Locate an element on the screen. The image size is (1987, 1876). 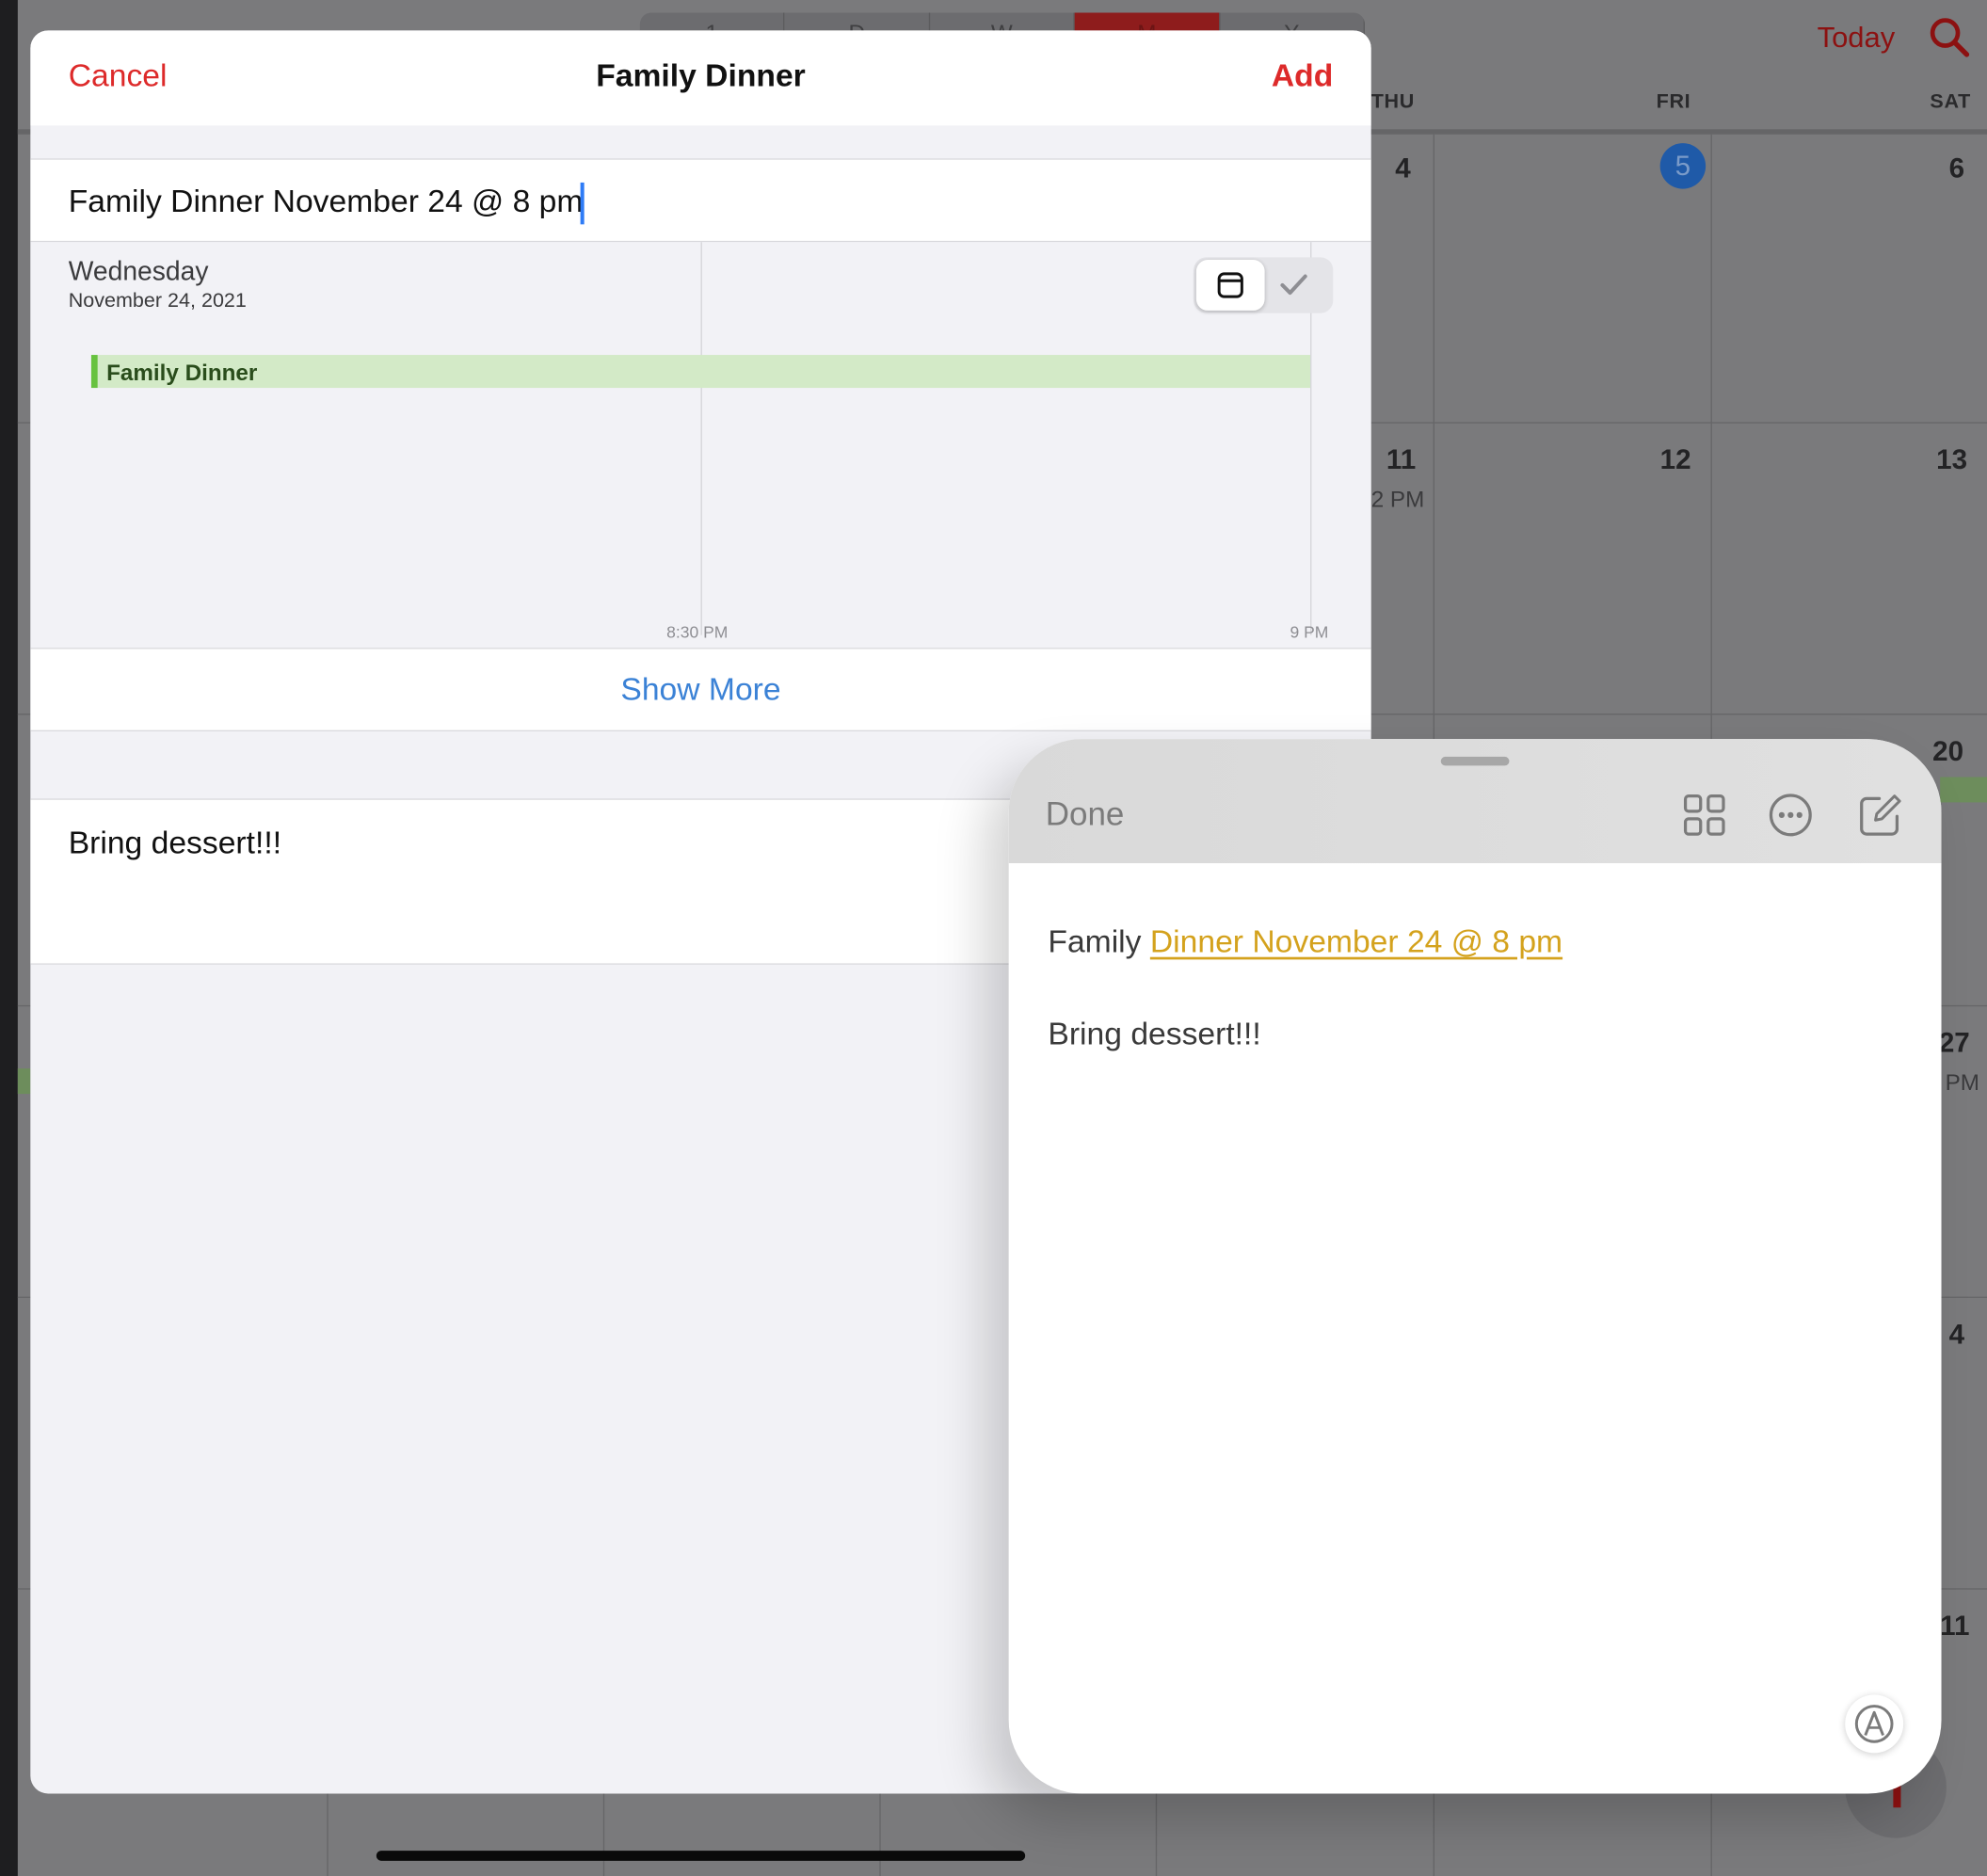
sidebar-edge is located at coordinates (9, 938).